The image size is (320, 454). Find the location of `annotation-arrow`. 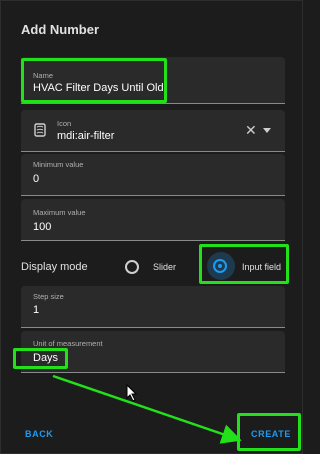

annotation-arrow is located at coordinates (147, 409).